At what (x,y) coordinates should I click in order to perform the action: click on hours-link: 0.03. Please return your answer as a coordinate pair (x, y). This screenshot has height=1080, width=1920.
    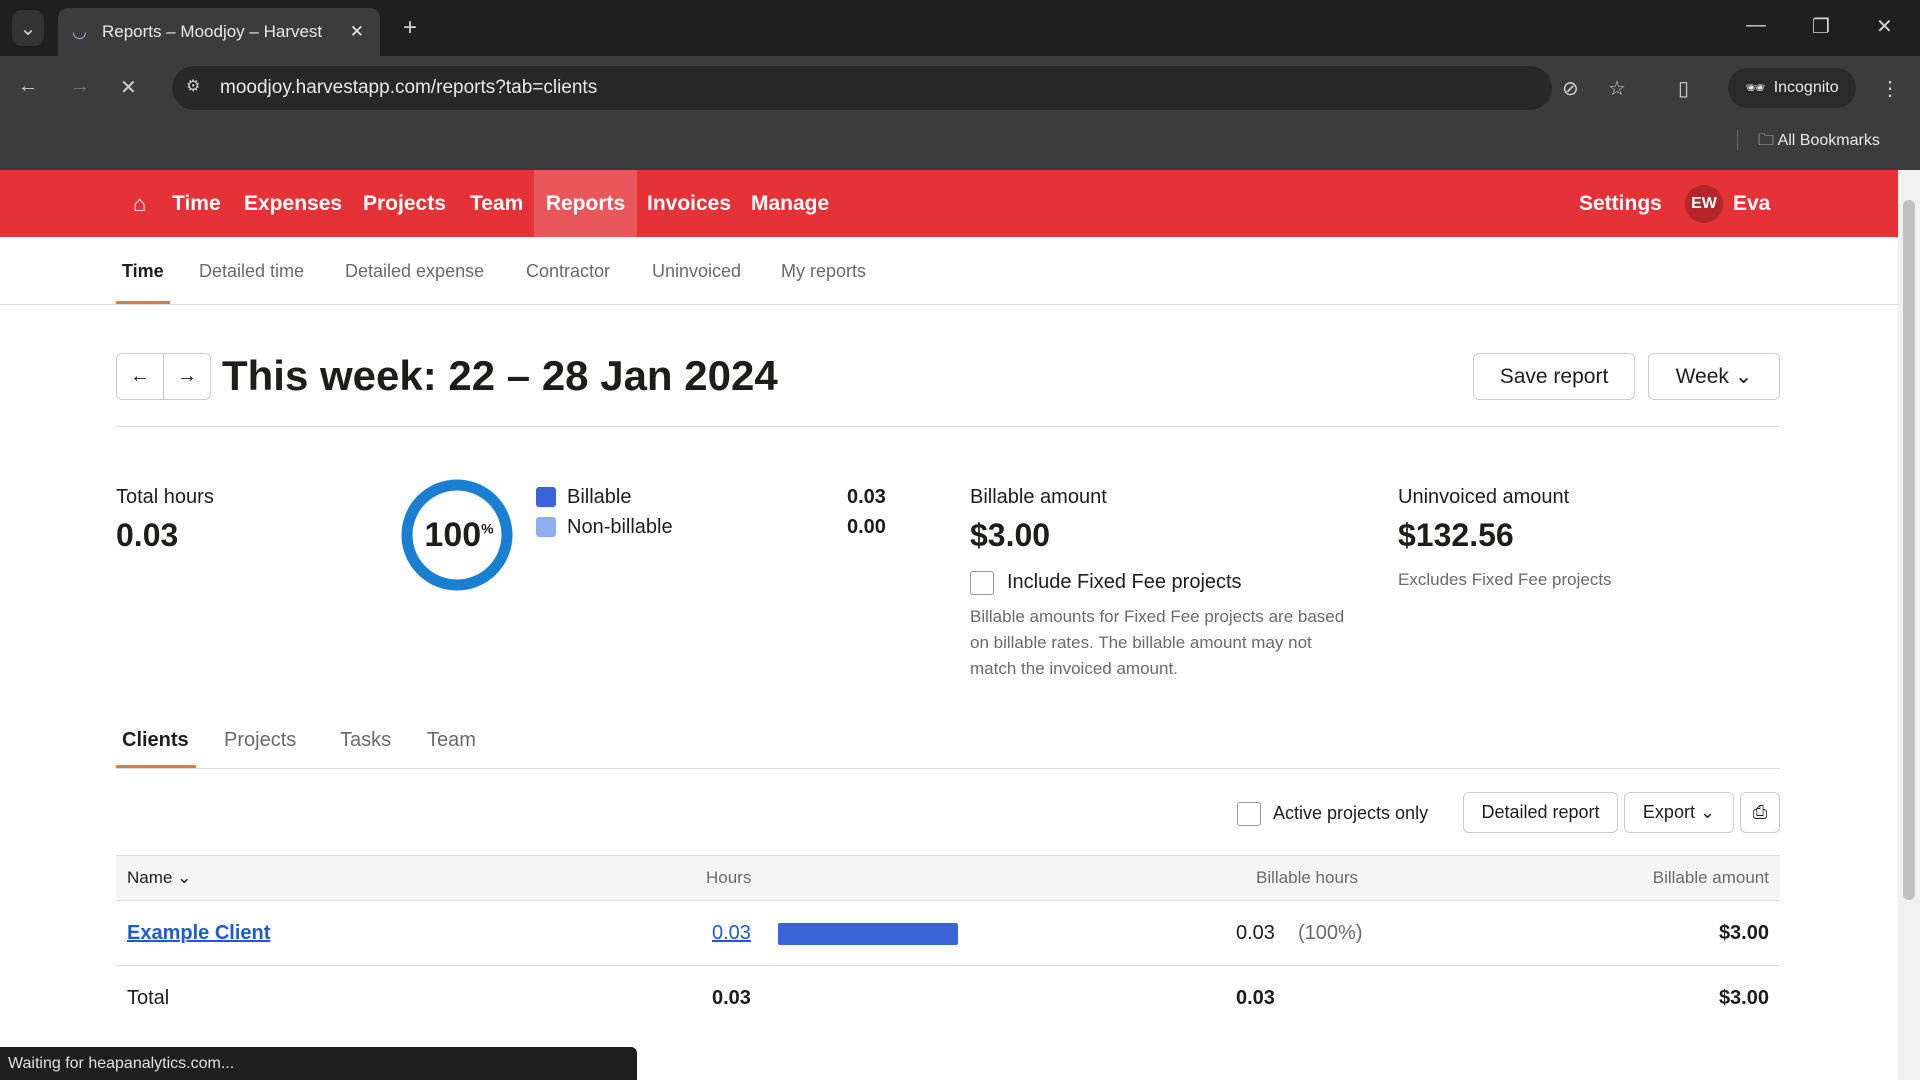
    Looking at the image, I should click on (731, 933).